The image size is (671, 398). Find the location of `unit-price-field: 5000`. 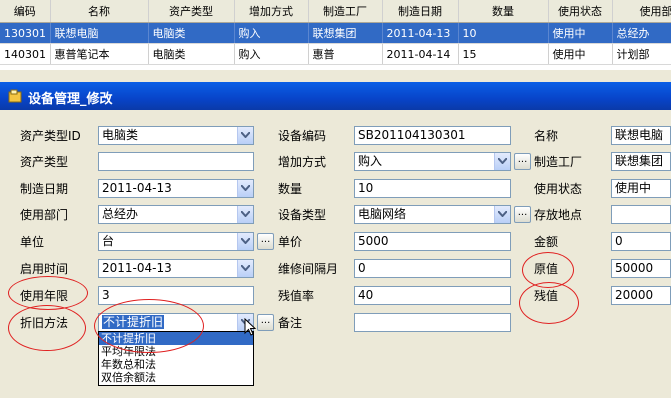

unit-price-field: 5000 is located at coordinates (432, 241).